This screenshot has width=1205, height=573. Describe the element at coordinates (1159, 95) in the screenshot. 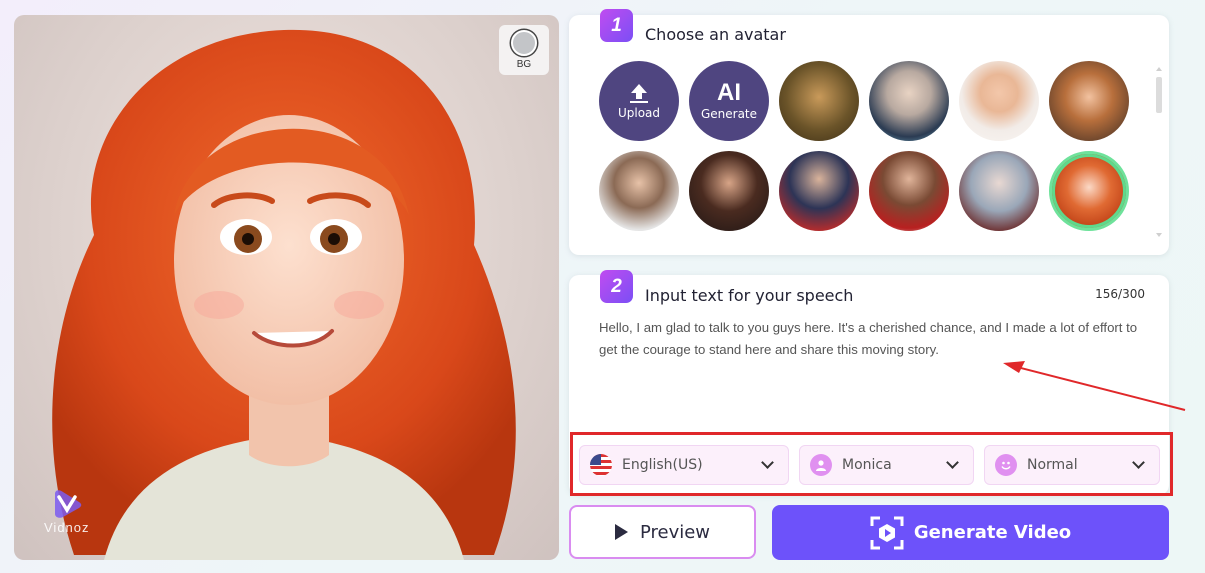

I see `scroll-thumb` at that location.